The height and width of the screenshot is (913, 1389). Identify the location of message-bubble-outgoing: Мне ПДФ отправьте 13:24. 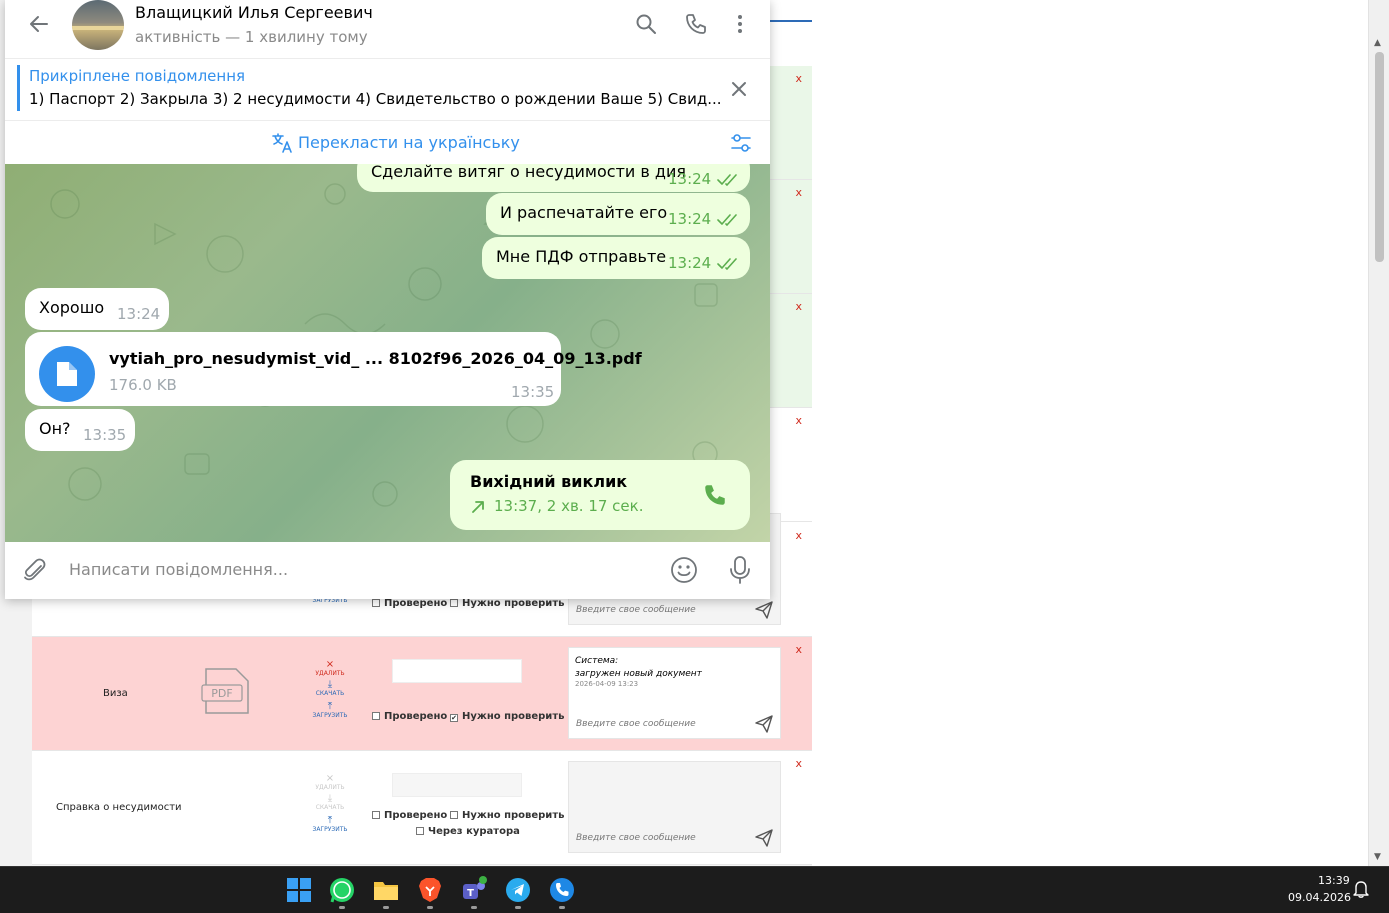
(616, 258).